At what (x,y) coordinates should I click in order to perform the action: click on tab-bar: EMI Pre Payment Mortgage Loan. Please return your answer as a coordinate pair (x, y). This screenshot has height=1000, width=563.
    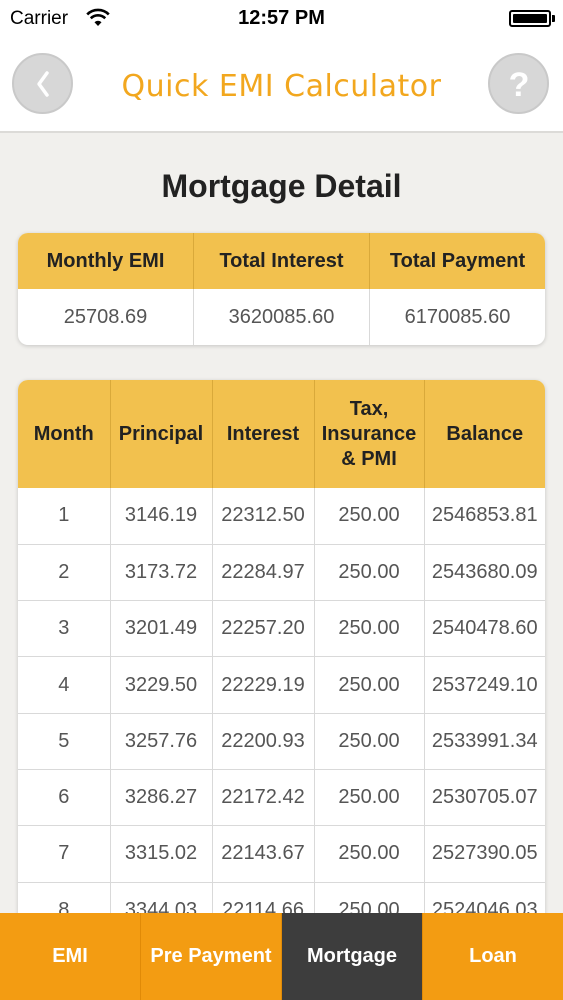
    Looking at the image, I should click on (281, 956).